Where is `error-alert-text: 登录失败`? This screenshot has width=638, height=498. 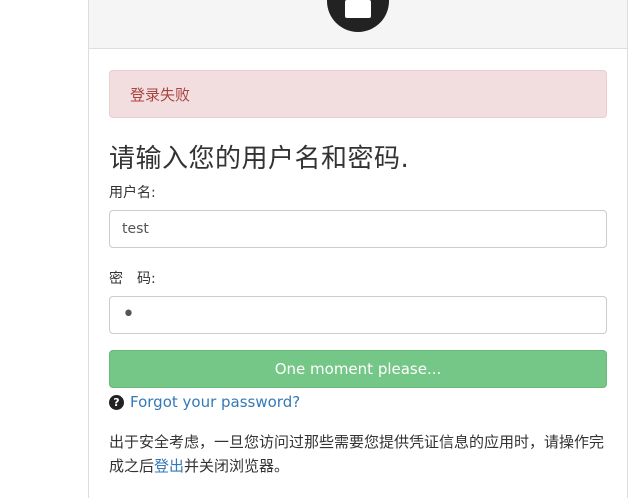 error-alert-text: 登录失败 is located at coordinates (160, 95).